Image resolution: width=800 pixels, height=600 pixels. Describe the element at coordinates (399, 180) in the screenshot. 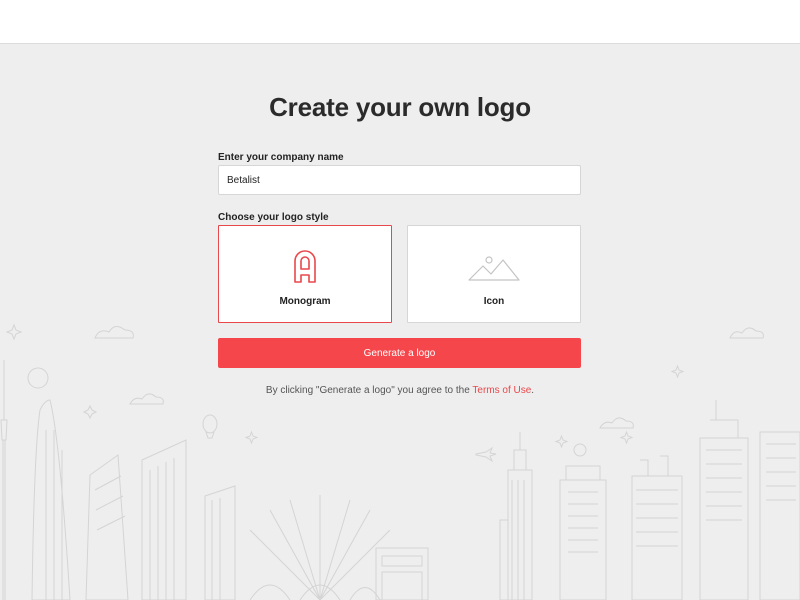

I see `company-name-input` at that location.